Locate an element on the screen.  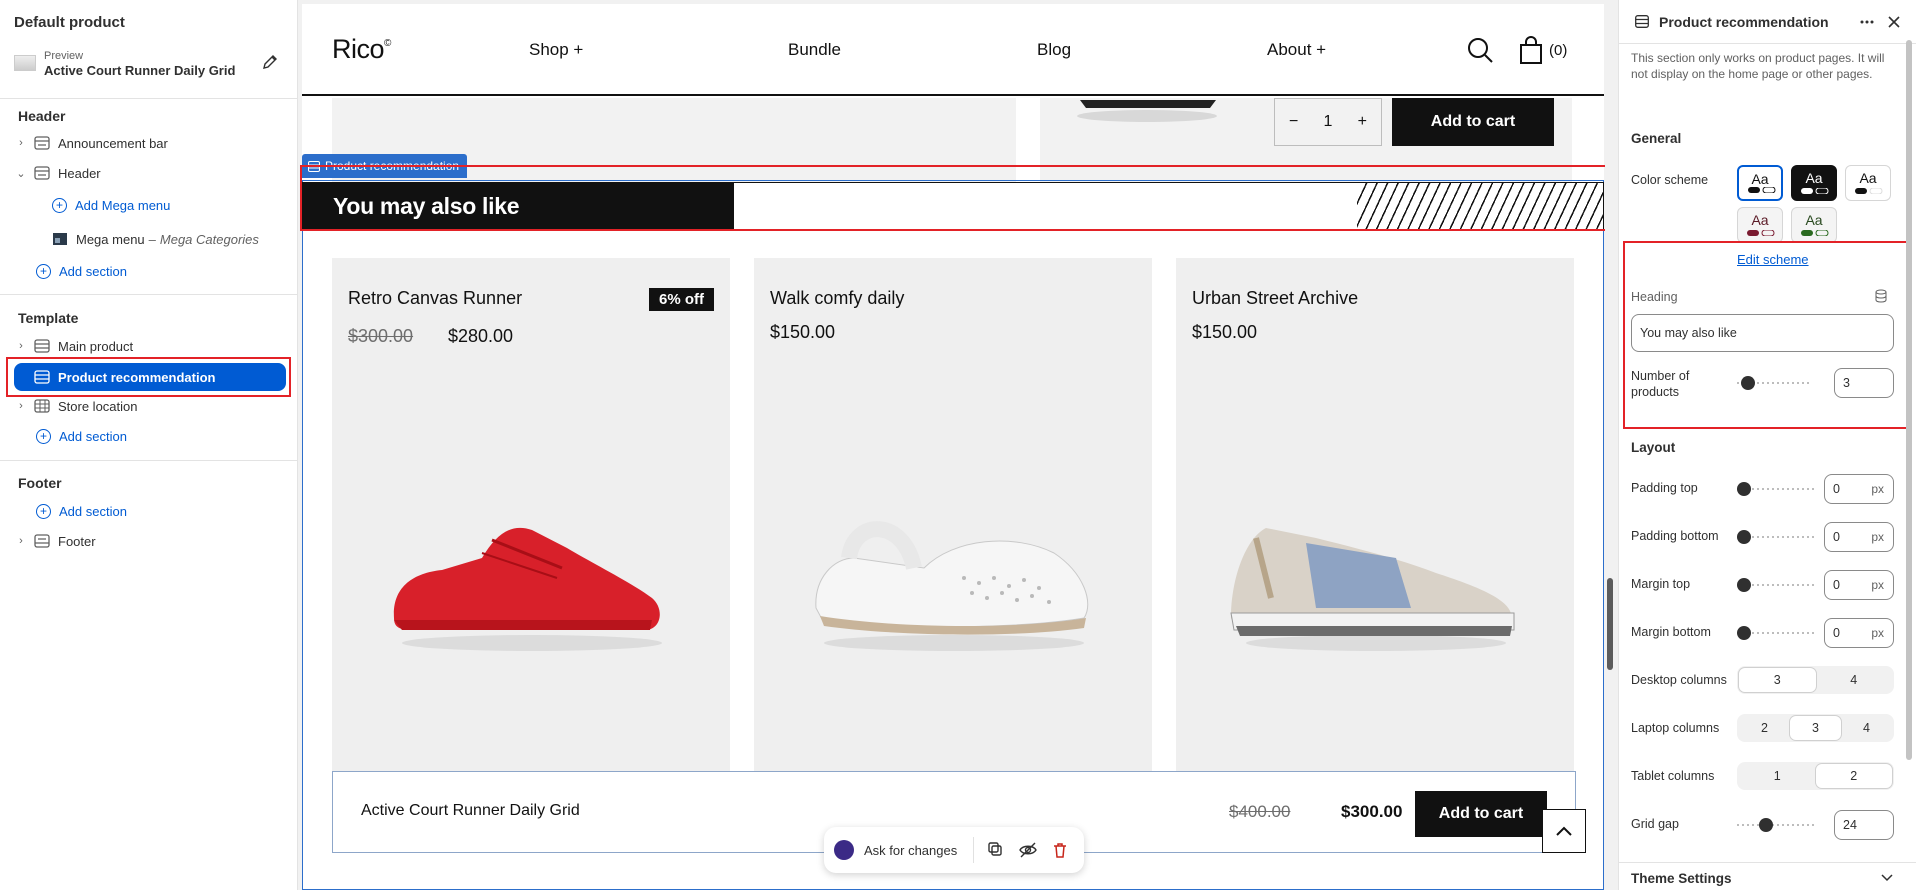
laptop-columns-option-3: 3 is located at coordinates (1815, 728).